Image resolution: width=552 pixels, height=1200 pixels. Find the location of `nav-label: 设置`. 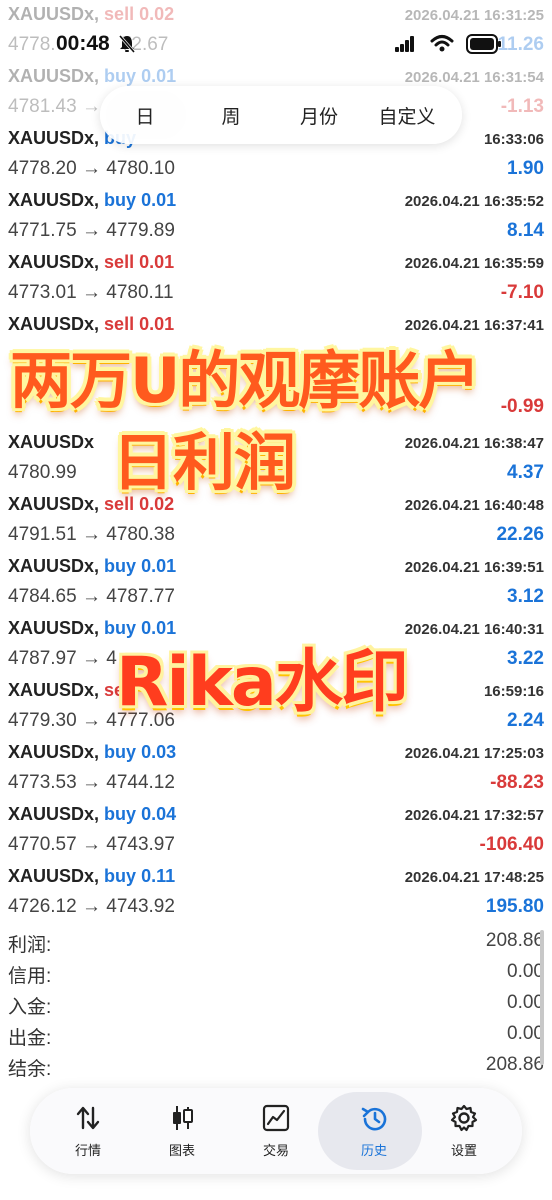

nav-label: 设置 is located at coordinates (463, 1150).